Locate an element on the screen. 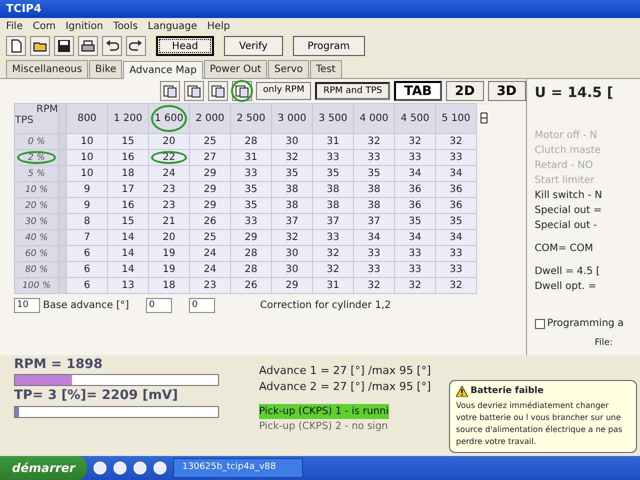 This screenshot has width=640, height=480. menu-item: Help is located at coordinates (218, 25).